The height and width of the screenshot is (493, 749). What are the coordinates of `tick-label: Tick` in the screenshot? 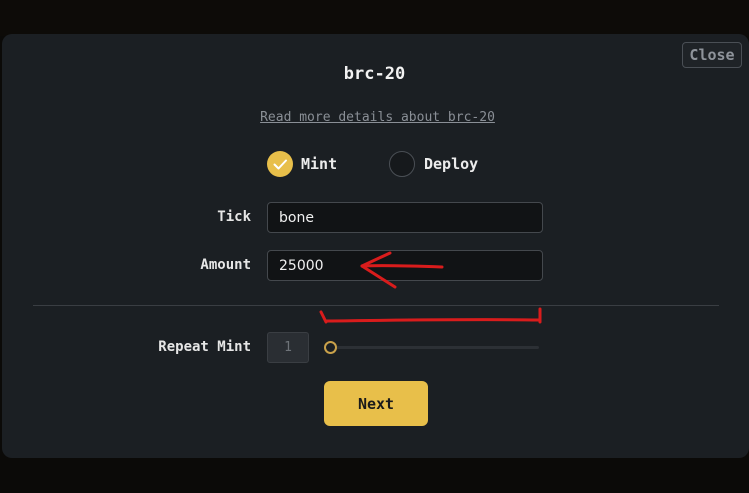 It's located at (234, 217).